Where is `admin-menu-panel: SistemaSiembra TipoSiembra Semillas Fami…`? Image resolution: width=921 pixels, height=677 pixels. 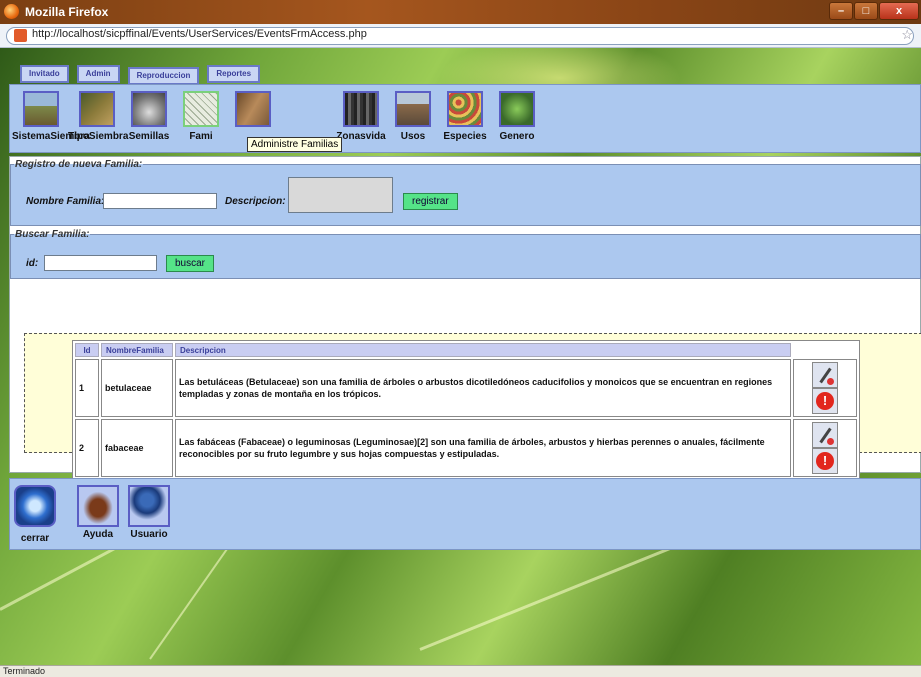 admin-menu-panel: SistemaSiembra TipoSiembra Semillas Fami… is located at coordinates (465, 118).